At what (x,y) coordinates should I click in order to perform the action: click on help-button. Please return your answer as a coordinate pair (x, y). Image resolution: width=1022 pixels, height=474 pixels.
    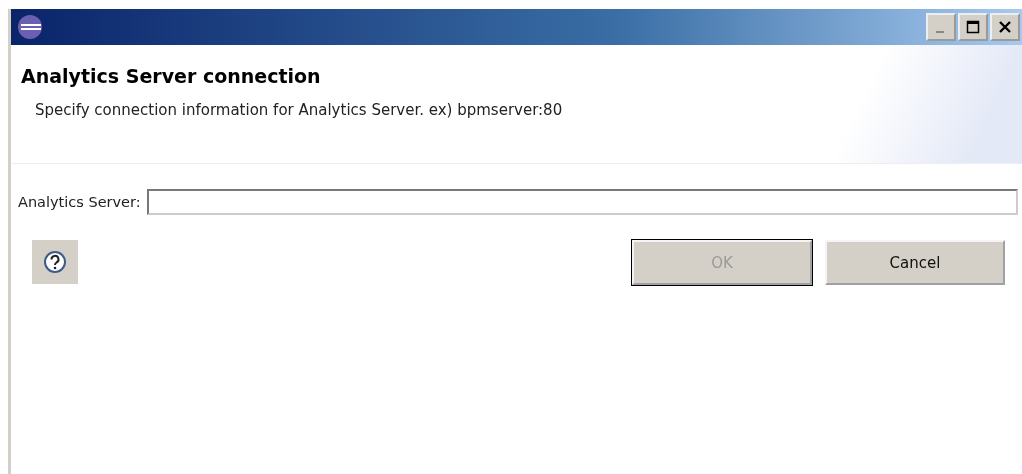
    Looking at the image, I should click on (55, 262).